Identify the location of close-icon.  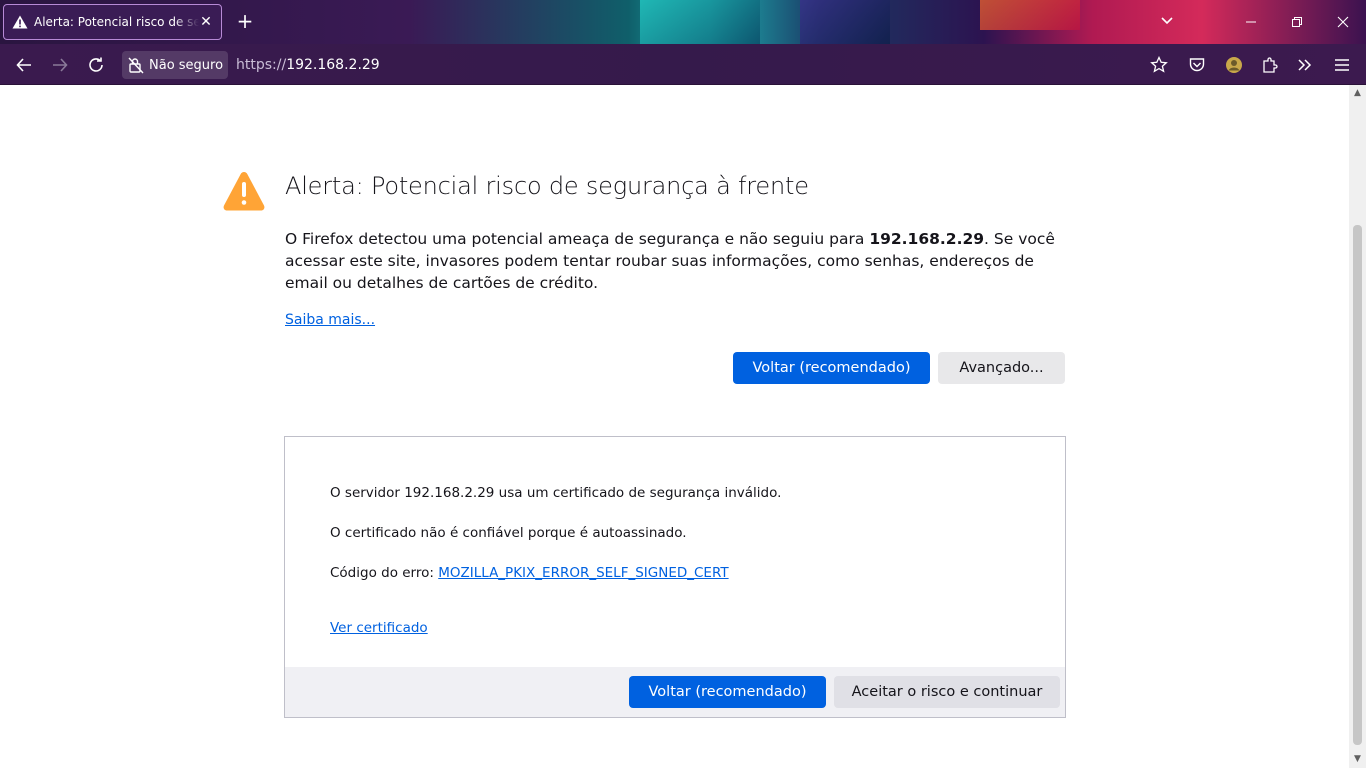
(1343, 22).